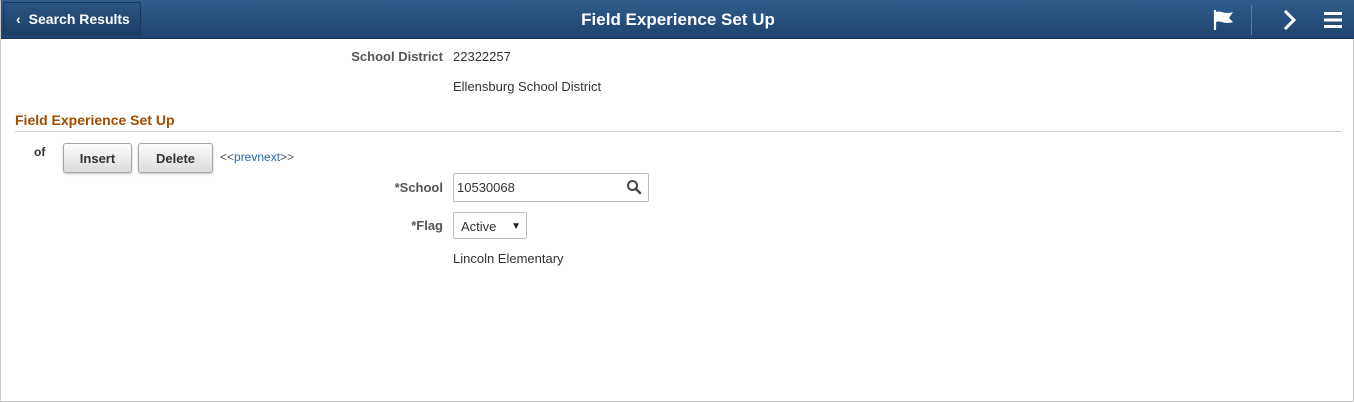 This screenshot has width=1354, height=402. I want to click on hamburger-menu-icon, so click(1333, 19).